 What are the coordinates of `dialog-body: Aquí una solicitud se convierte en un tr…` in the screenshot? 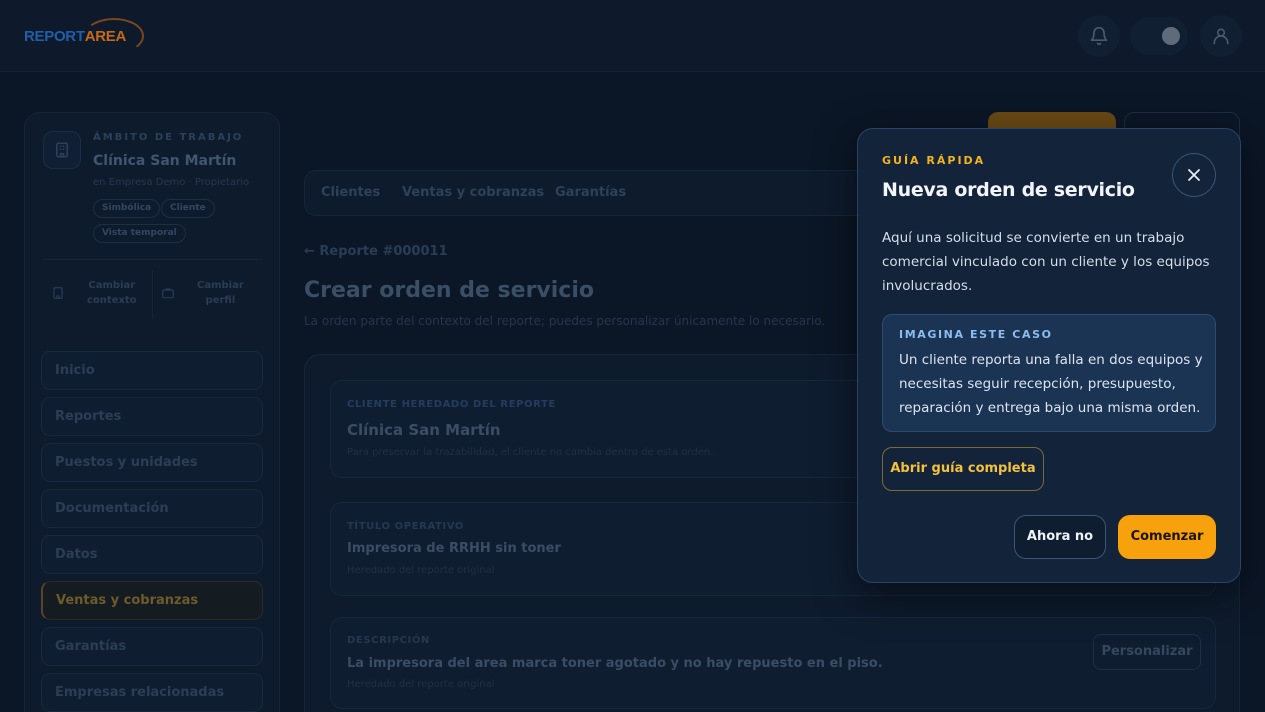 It's located at (1046, 262).